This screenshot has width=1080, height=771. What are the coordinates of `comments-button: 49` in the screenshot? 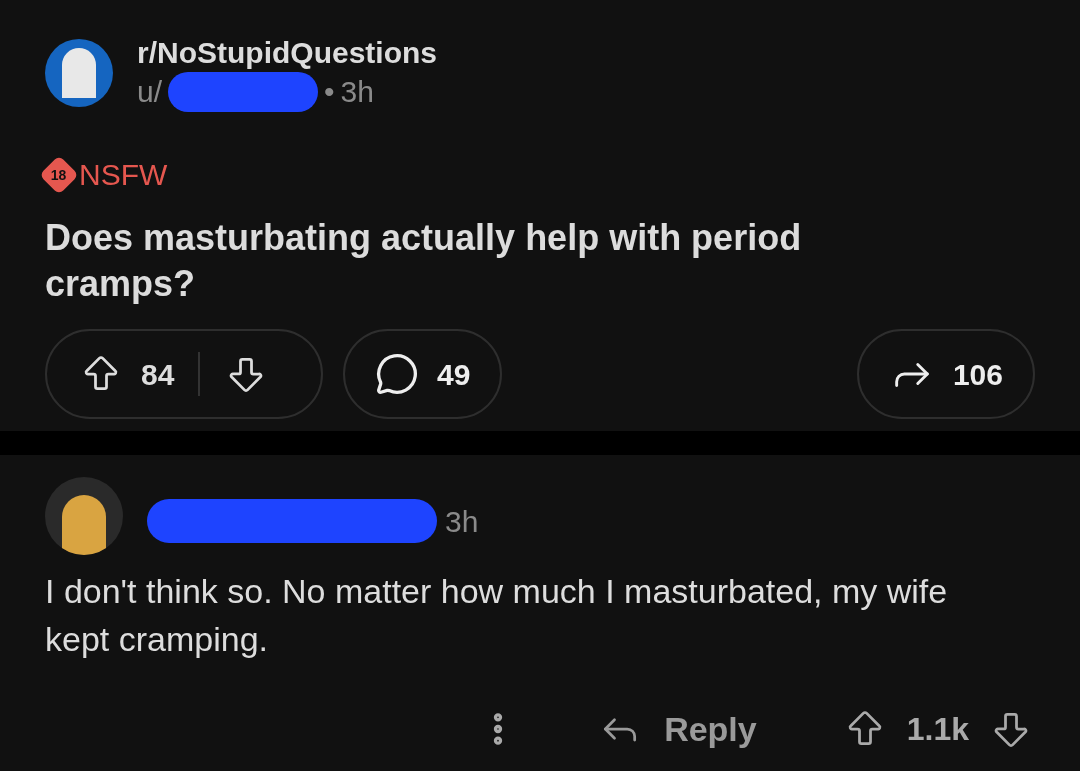 It's located at (423, 374).